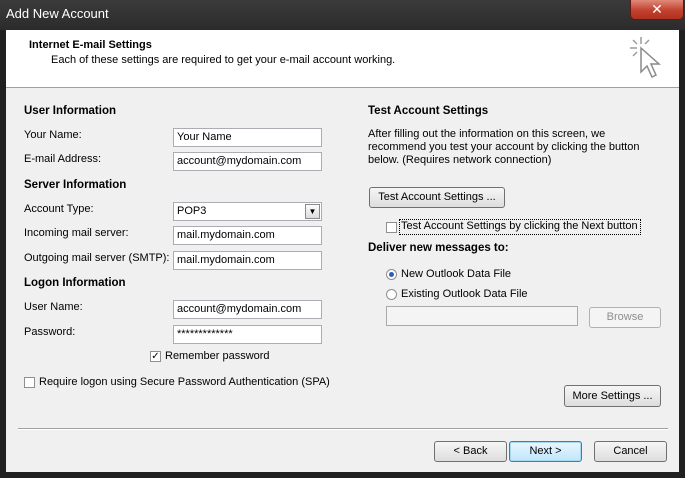  I want to click on deliver-heading: Deliver new messages to:, so click(438, 248).